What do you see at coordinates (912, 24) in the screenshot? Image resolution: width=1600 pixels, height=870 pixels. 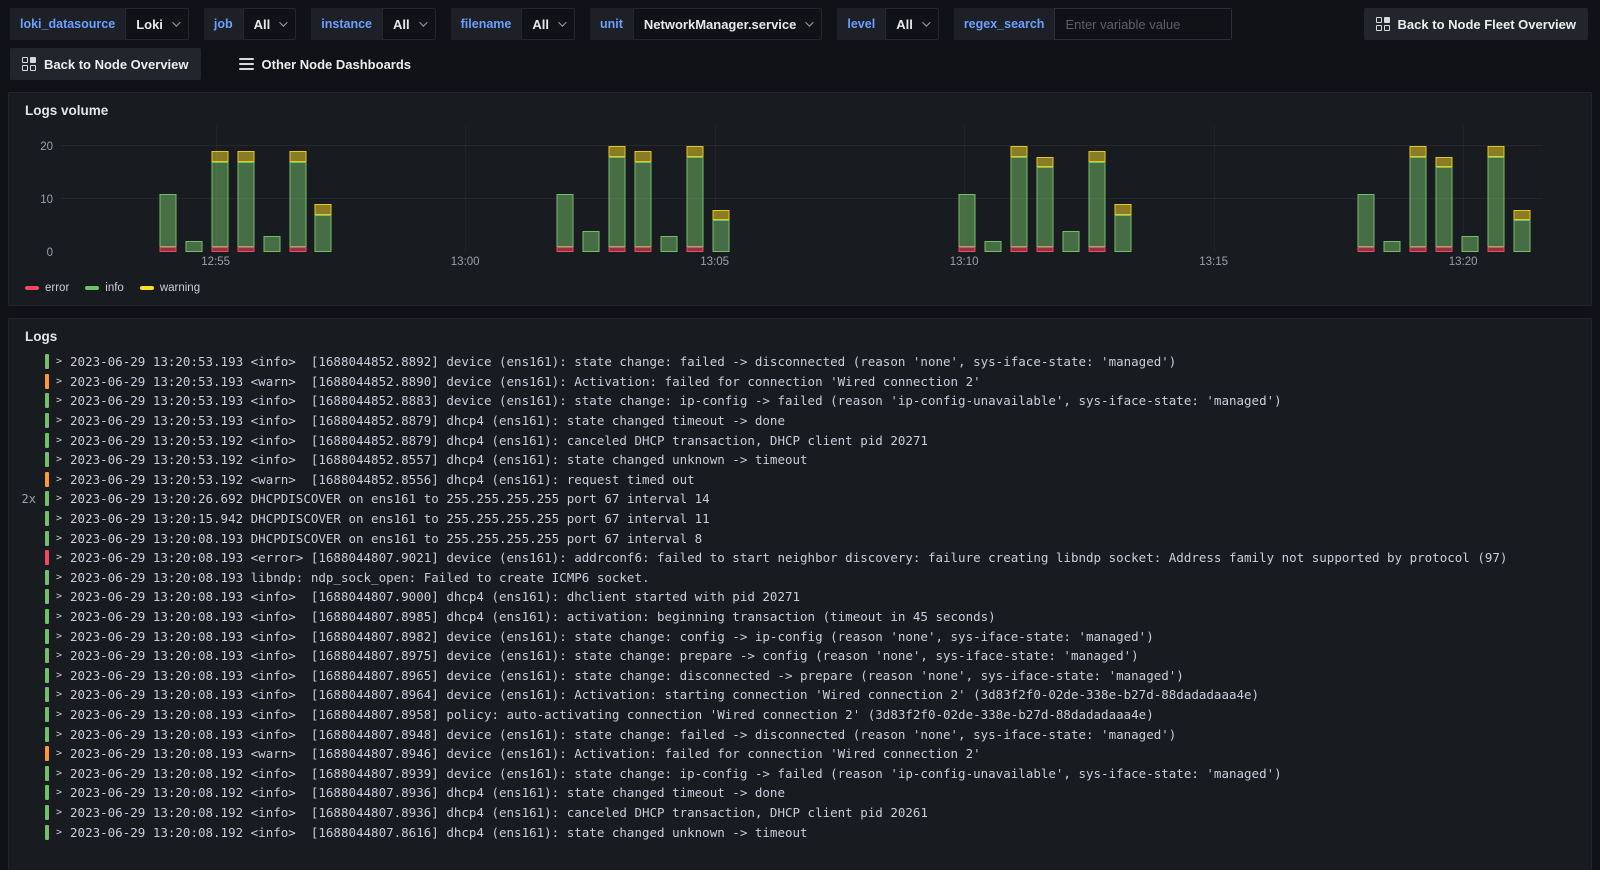 I see `variable-select-level: All` at bounding box center [912, 24].